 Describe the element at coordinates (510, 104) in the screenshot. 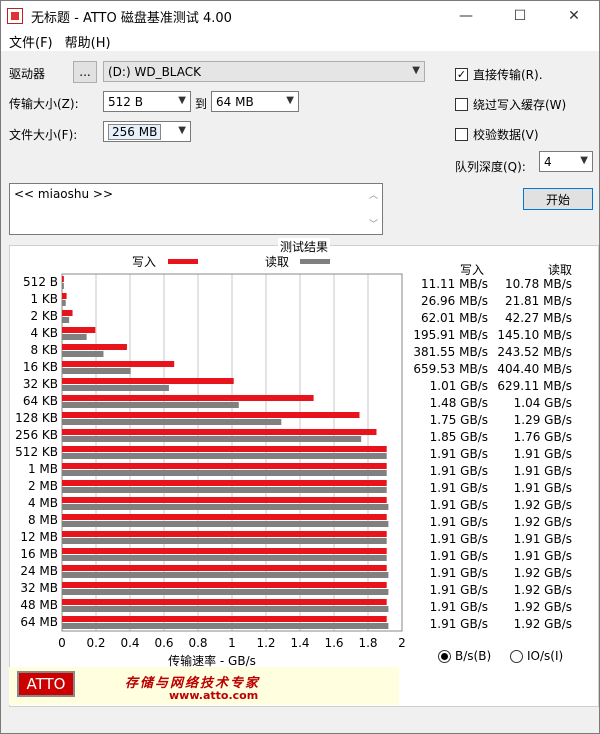

I see `bypass-cache-checkbox: 绕过写入缓存(W)` at that location.